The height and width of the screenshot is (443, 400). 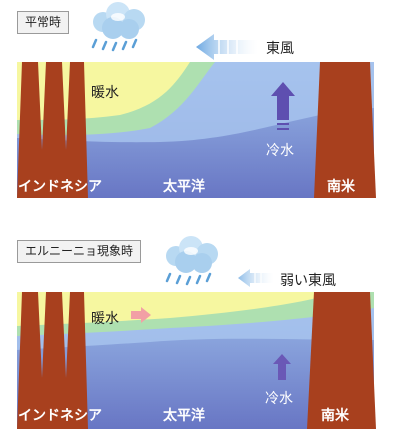 I want to click on wind-label: 東風, so click(x=280, y=49).